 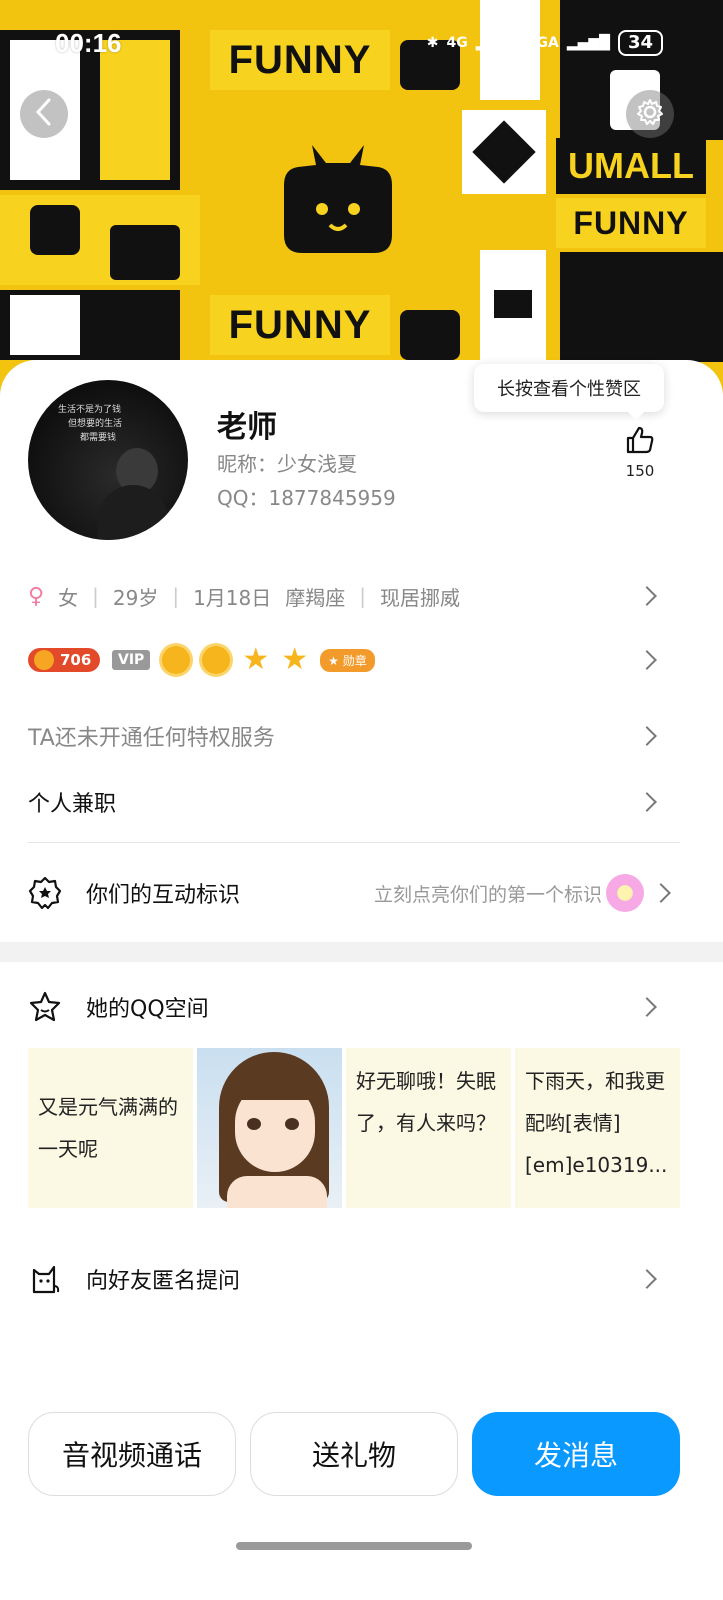 I want to click on badge-star-icon, so click(x=45, y=893).